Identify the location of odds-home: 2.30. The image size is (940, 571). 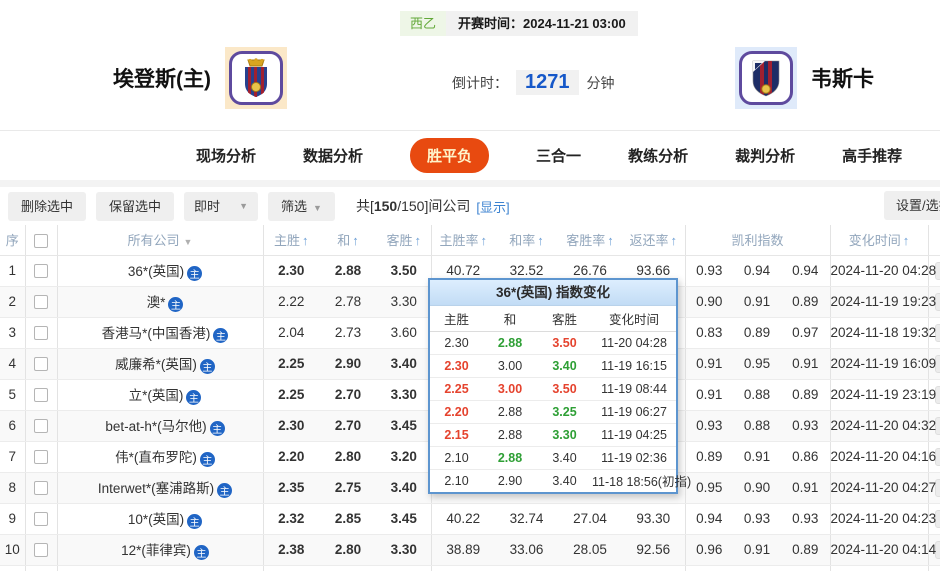
(291, 271).